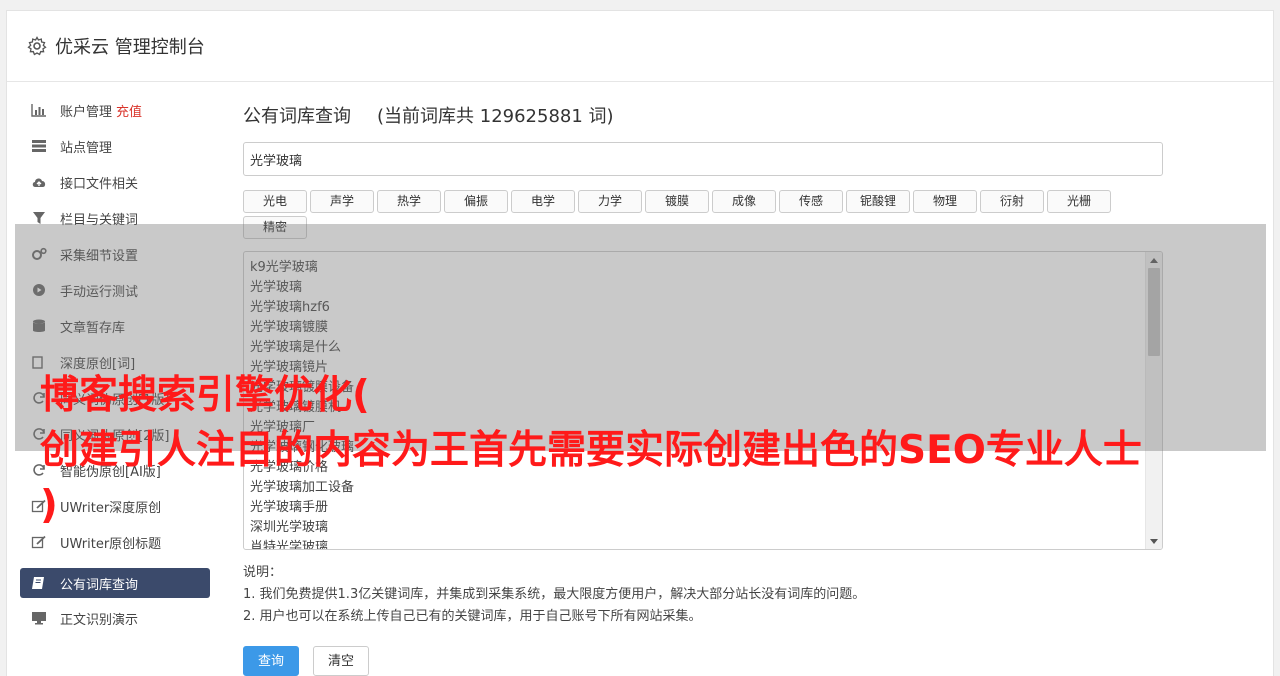 The image size is (1280, 676). What do you see at coordinates (744, 201) in the screenshot?
I see `tag-button: 成像` at bounding box center [744, 201].